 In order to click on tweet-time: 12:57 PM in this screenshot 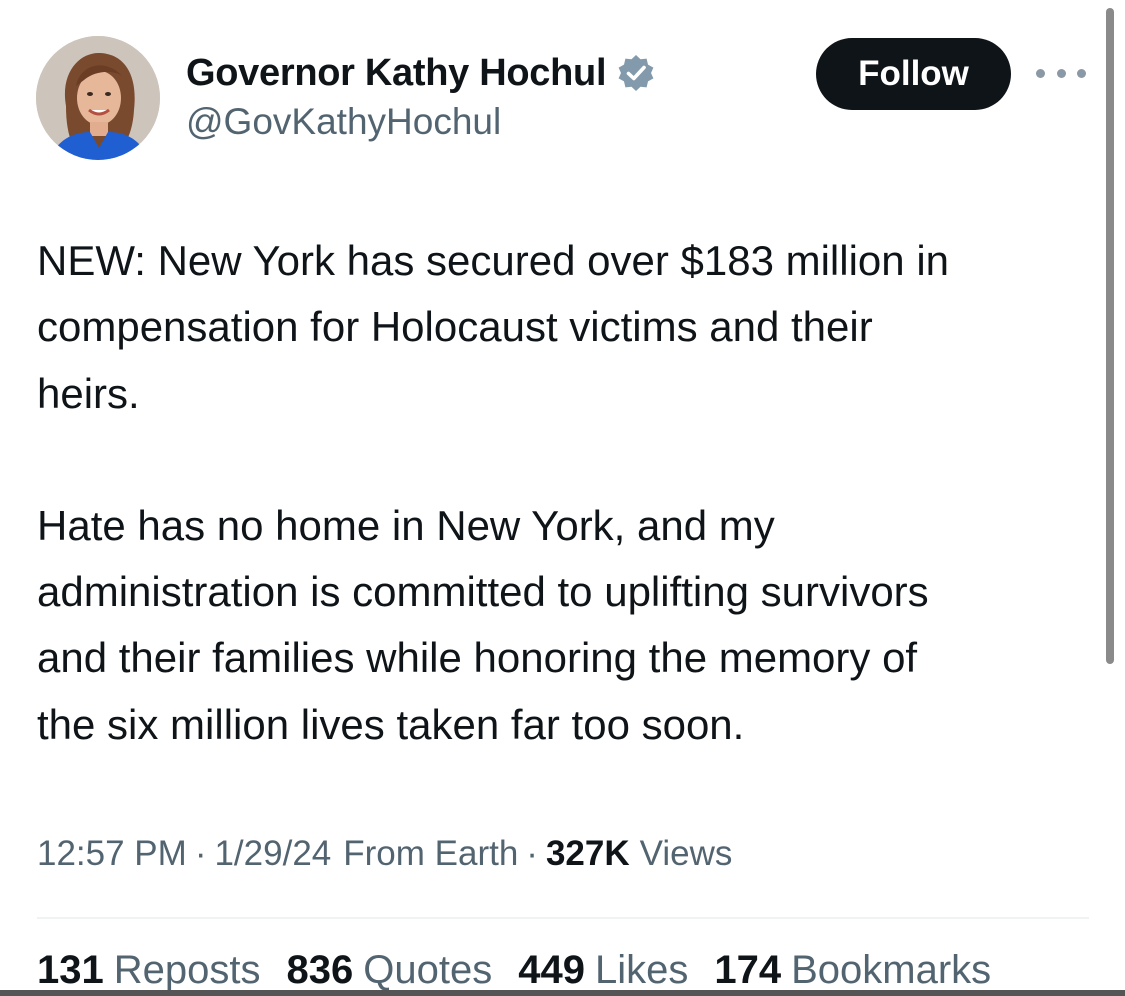, I will do `click(112, 854)`.